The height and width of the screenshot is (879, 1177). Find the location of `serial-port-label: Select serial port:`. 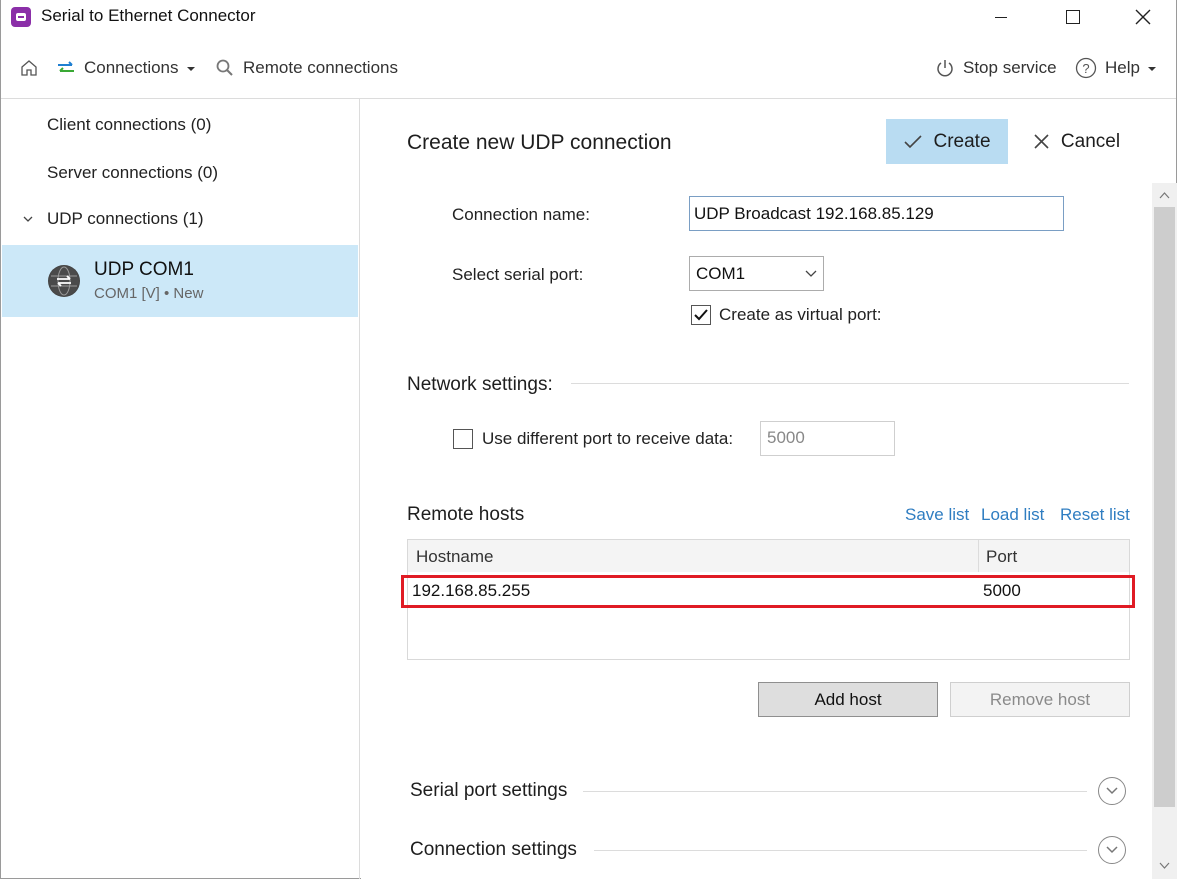

serial-port-label: Select serial port: is located at coordinates (518, 274).